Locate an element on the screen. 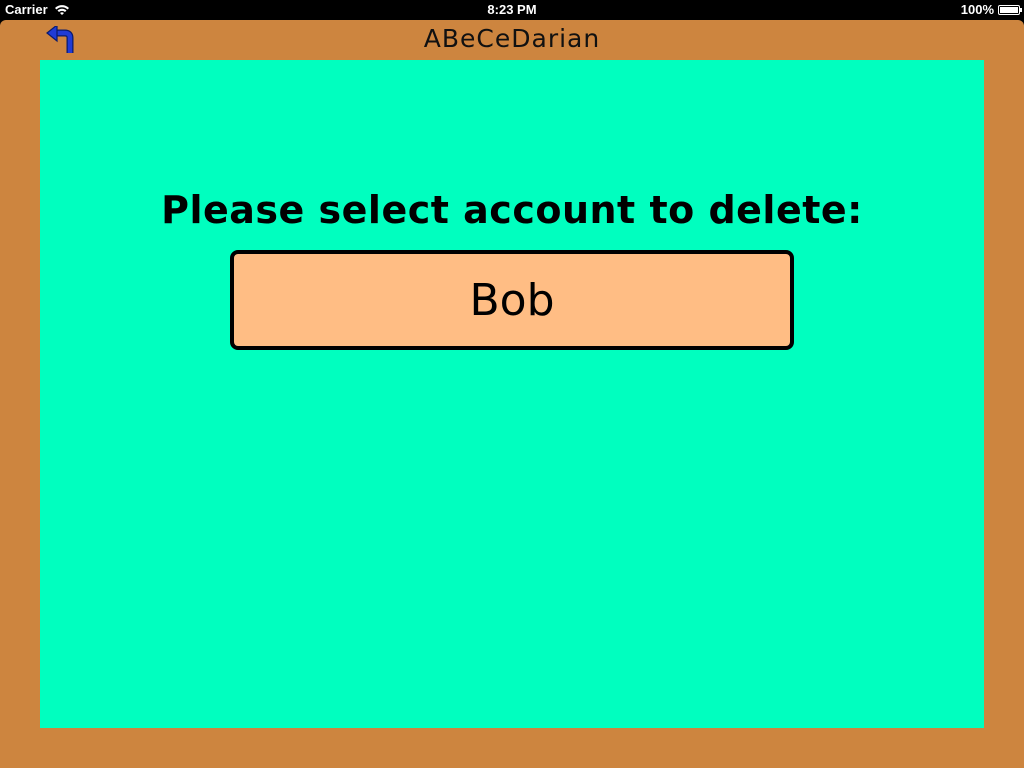 This screenshot has height=768, width=1024. app-title: ABeCeDarian is located at coordinates (512, 38).